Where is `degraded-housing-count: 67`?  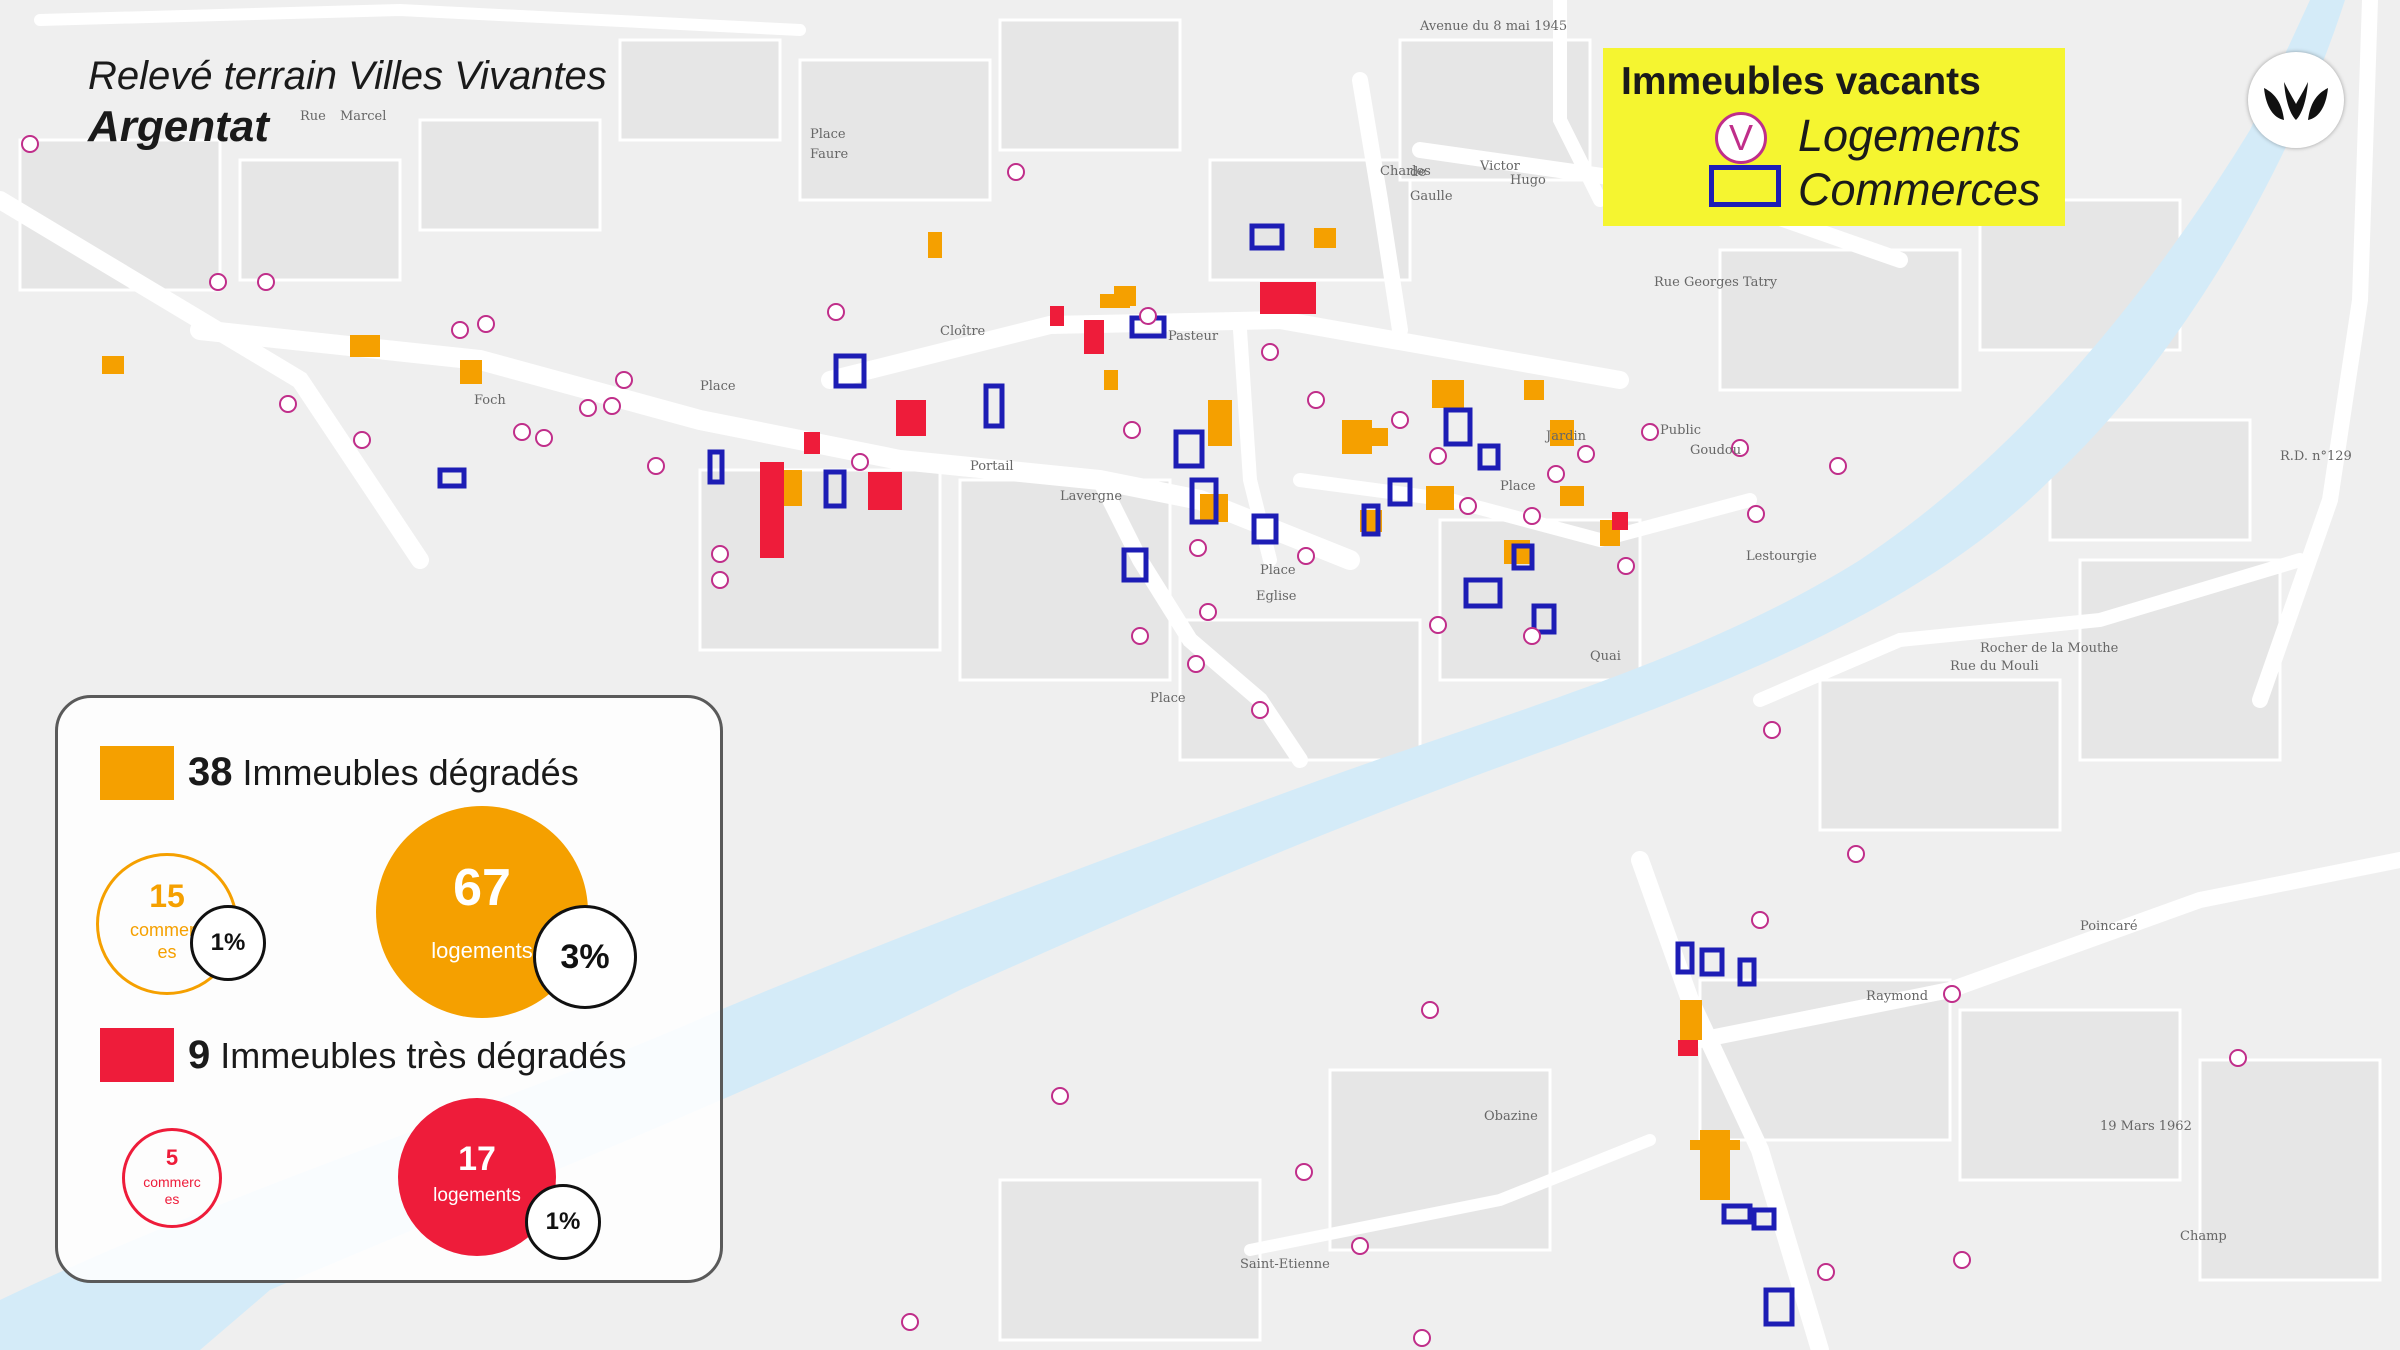
degraded-housing-count: 67 is located at coordinates (482, 888).